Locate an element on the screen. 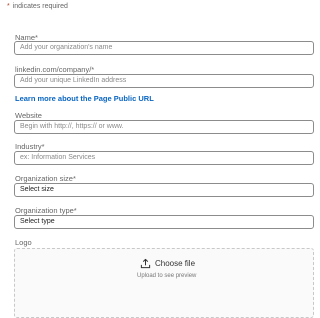 The width and height of the screenshot is (320, 318). website-placeholder: Begin with http://, https:// or www. is located at coordinates (72, 126).